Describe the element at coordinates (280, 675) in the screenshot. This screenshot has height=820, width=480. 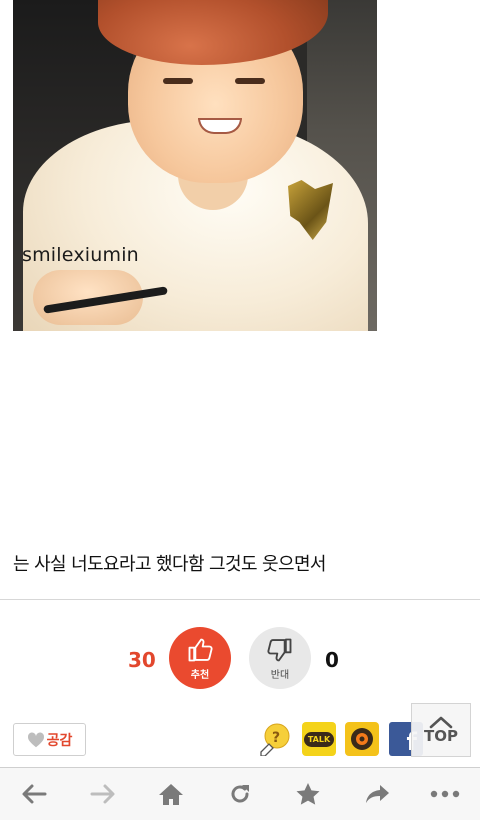
I see `downvote-label: 반대` at that location.